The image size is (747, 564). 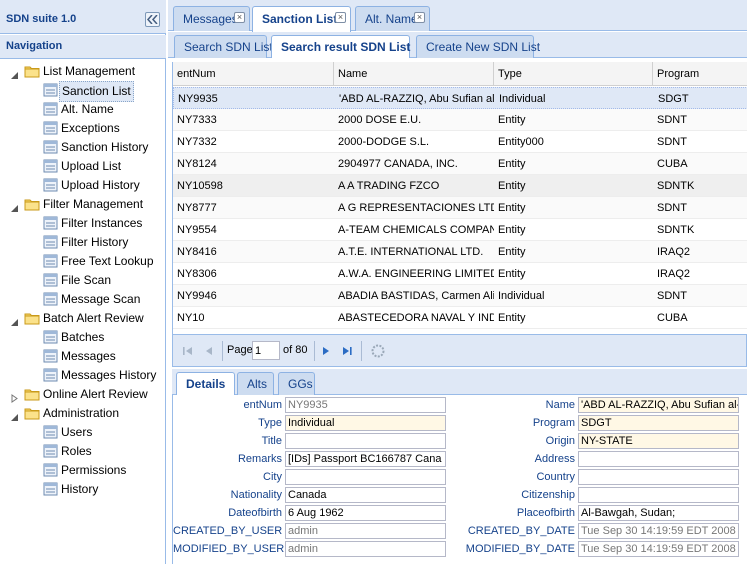 What do you see at coordinates (560, 405) in the screenshot?
I see `field-label-name: Name` at bounding box center [560, 405].